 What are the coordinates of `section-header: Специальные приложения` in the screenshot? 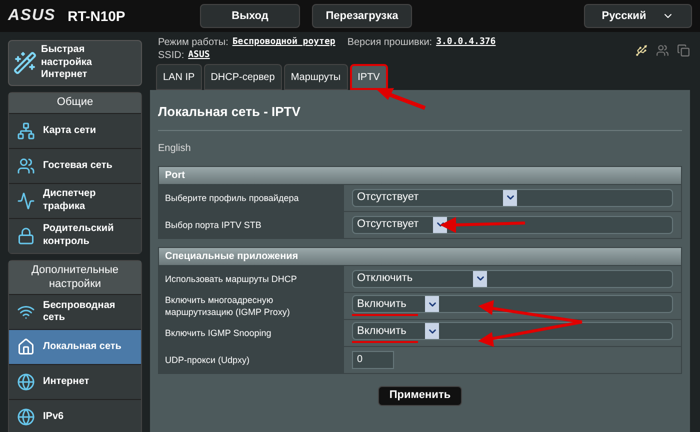 It's located at (420, 256).